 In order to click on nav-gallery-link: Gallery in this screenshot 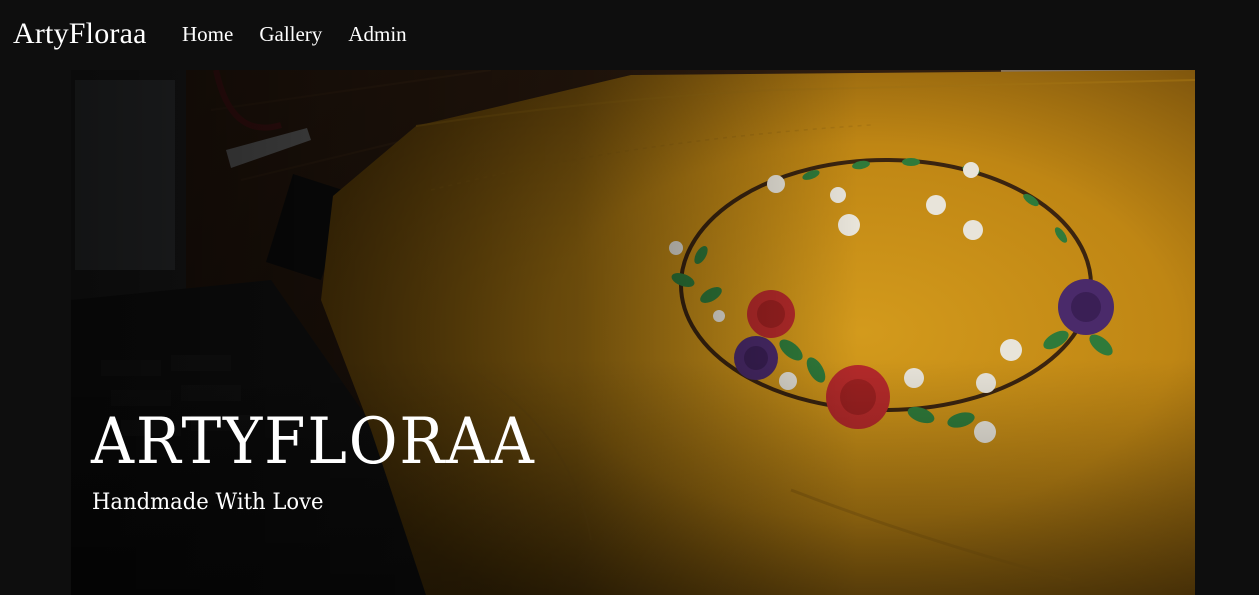, I will do `click(290, 34)`.